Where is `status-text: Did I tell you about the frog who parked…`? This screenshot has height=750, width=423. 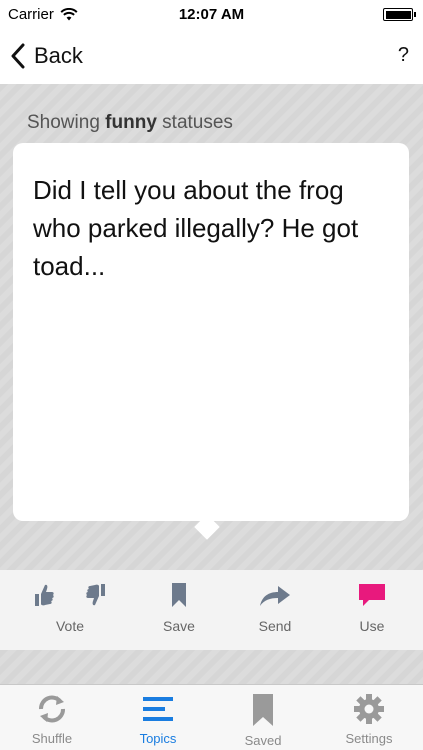
status-text: Did I tell you about the frog who parked… is located at coordinates (196, 228).